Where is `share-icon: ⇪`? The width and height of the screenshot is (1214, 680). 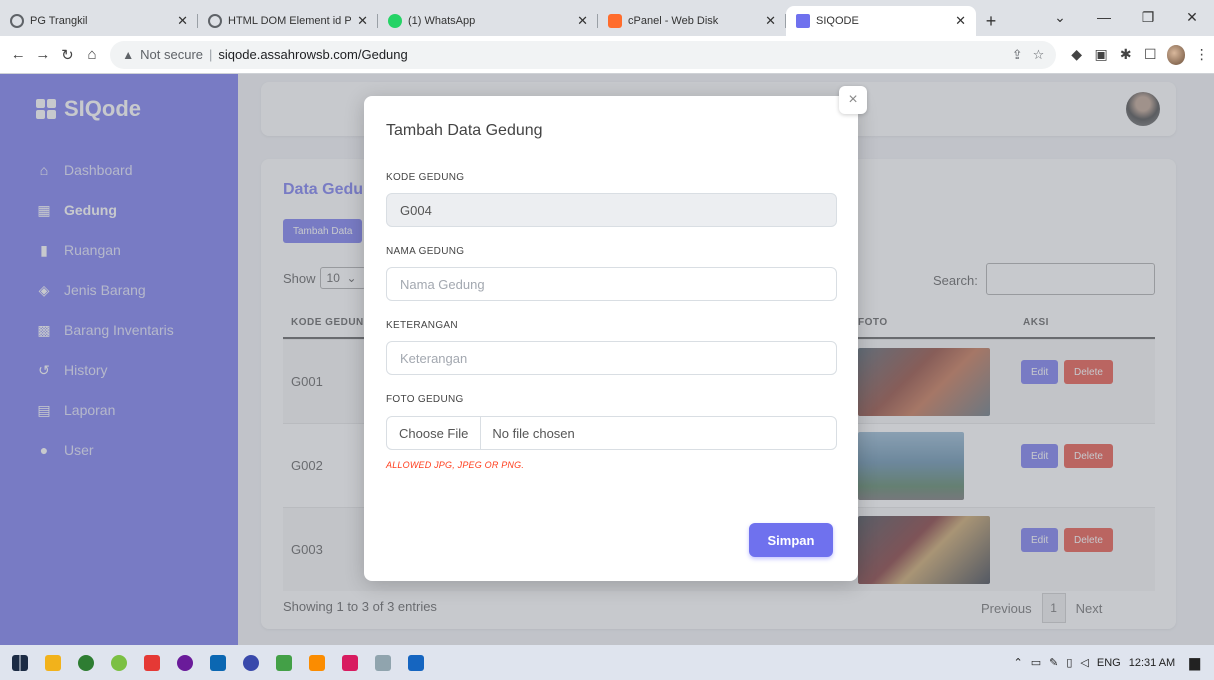 share-icon: ⇪ is located at coordinates (1017, 55).